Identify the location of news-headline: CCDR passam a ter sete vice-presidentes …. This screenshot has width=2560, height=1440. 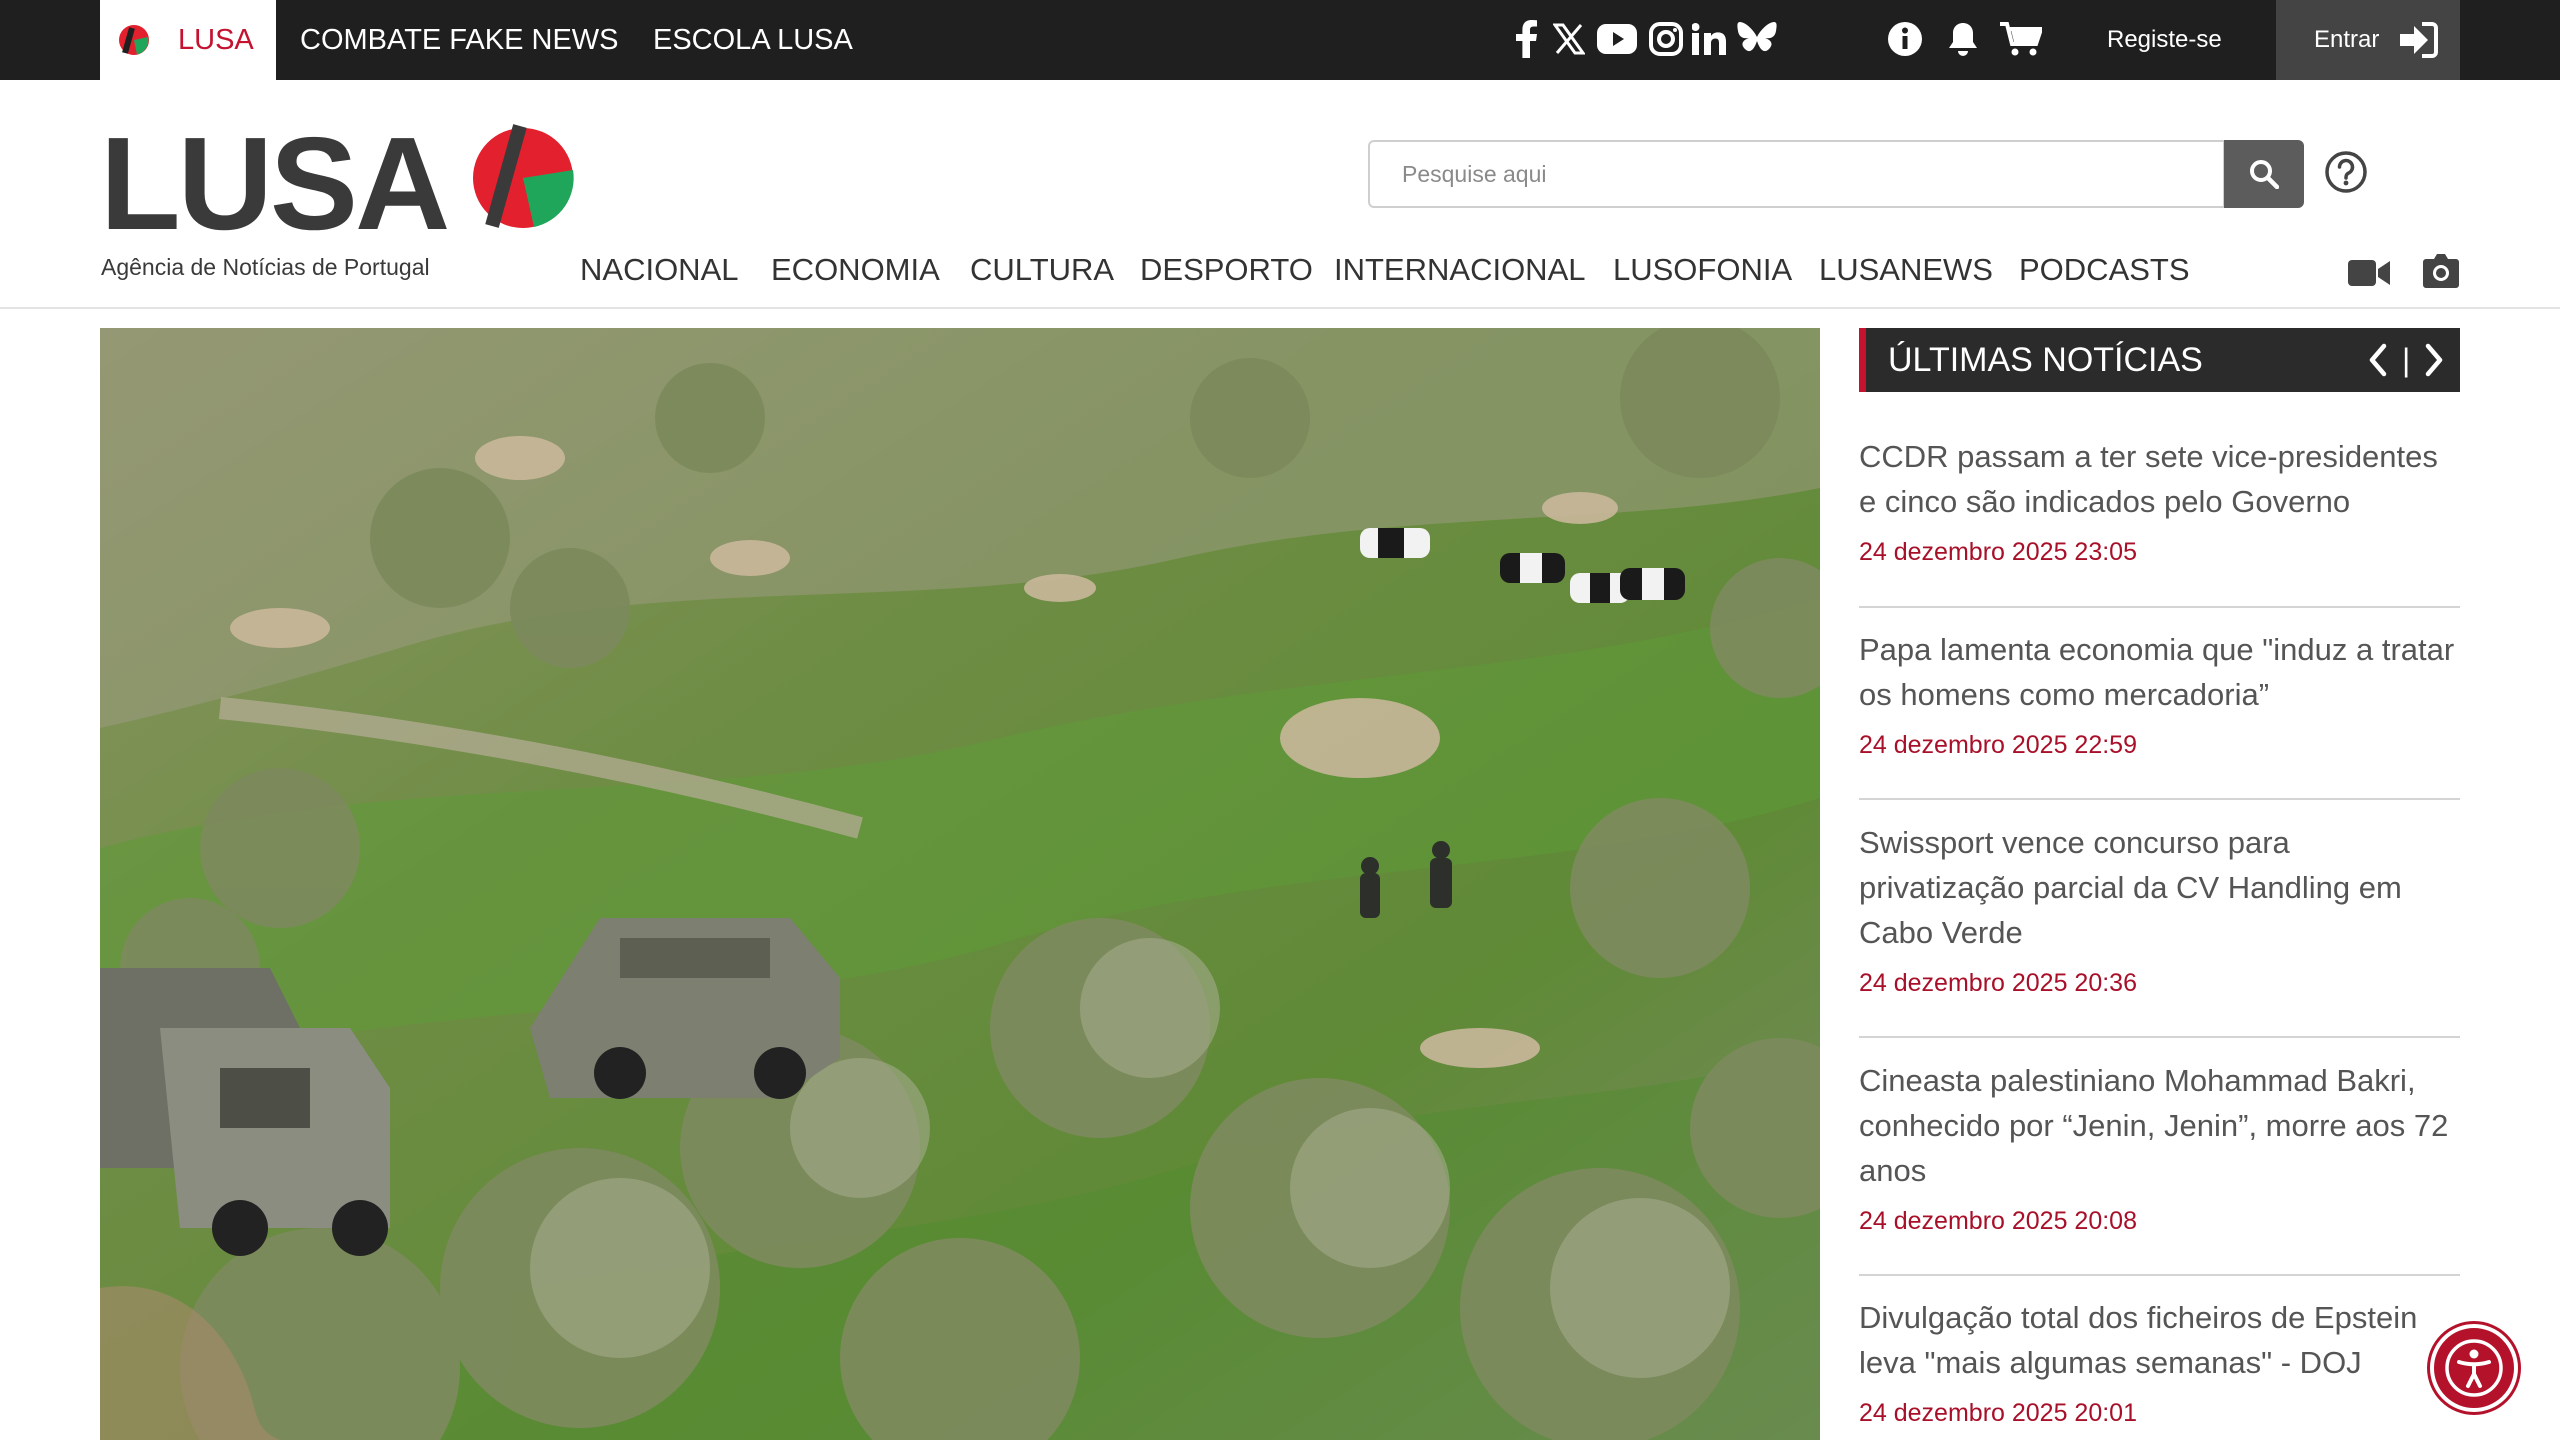
(2159, 479).